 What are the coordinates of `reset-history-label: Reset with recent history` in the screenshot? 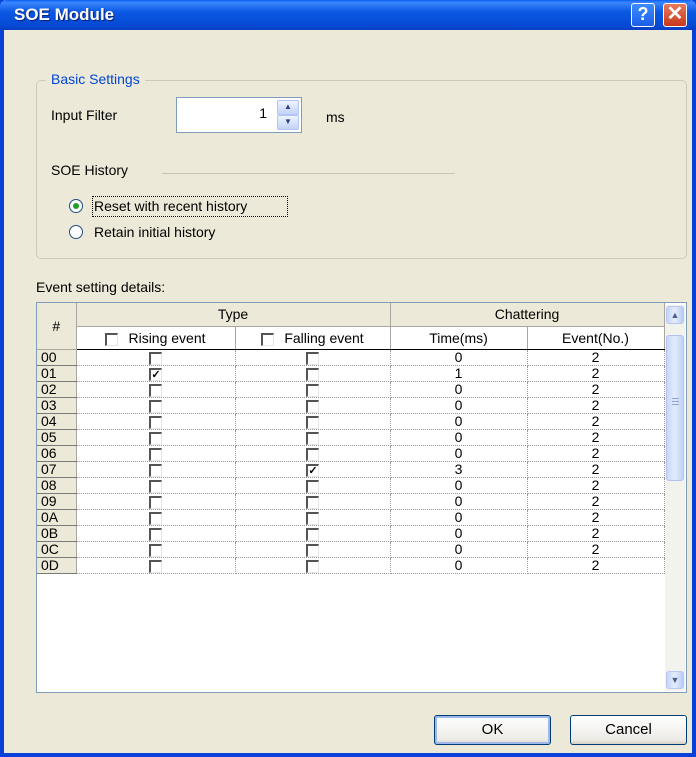 It's located at (170, 206).